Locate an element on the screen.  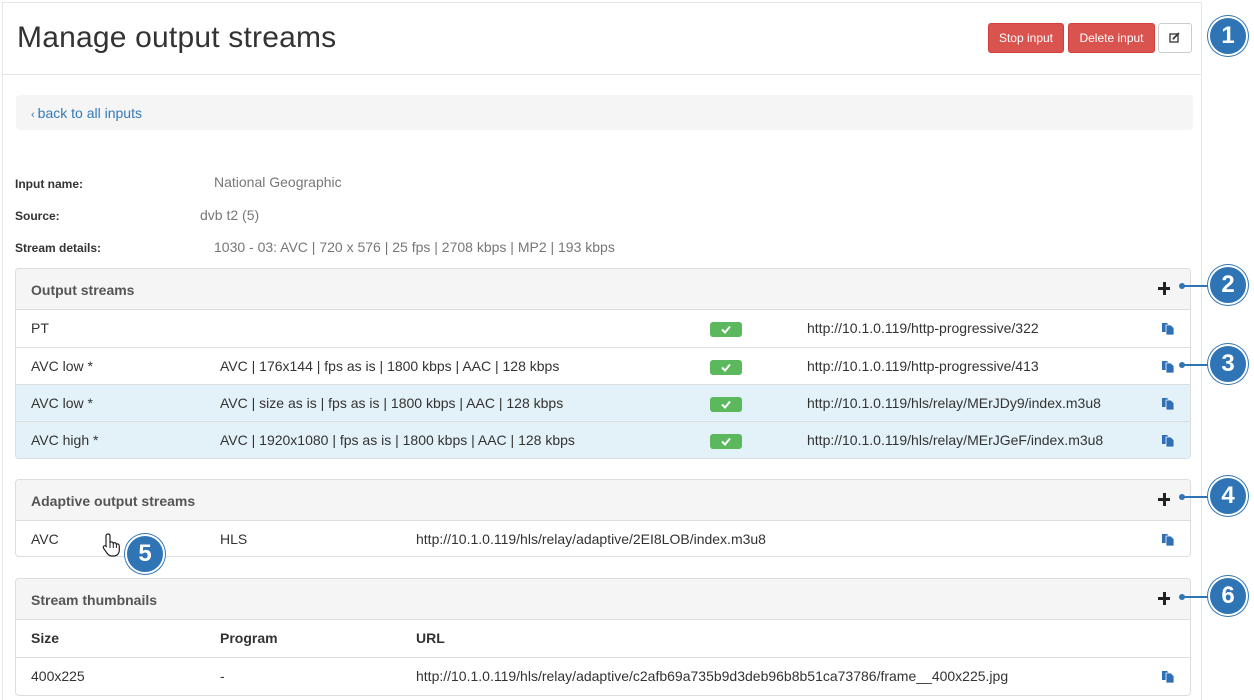
thumbnails-table-header: Size Program URL is located at coordinates (603, 638).